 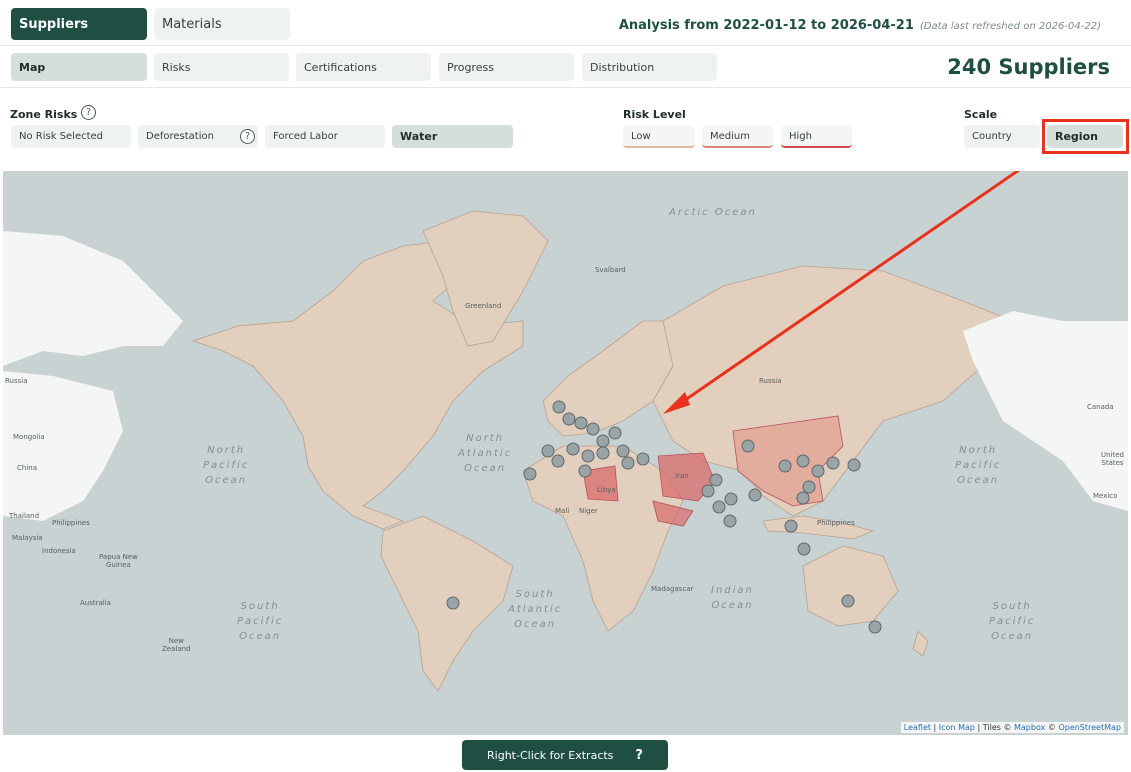 What do you see at coordinates (730, 136) in the screenshot?
I see `risk-medium-label: Medium` at bounding box center [730, 136].